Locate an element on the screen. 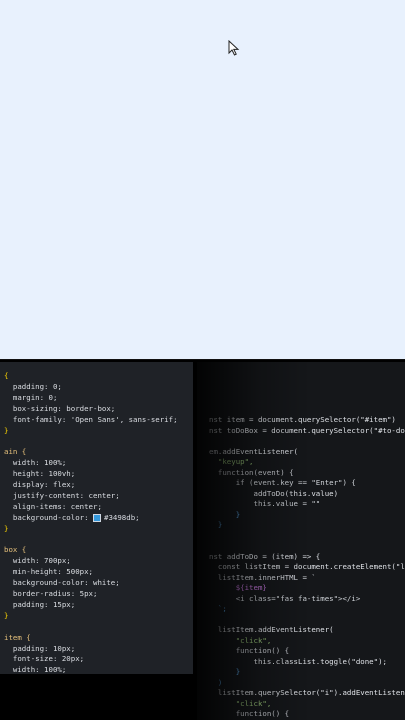 This screenshot has height=720, width=405. css-declaration: min-height: 500px; is located at coordinates (48, 572).